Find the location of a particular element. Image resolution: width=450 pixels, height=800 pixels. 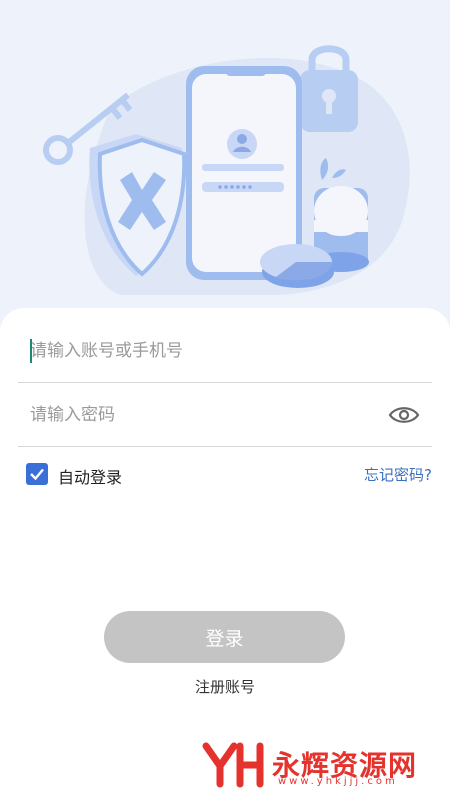

account-input is located at coordinates (200, 351).